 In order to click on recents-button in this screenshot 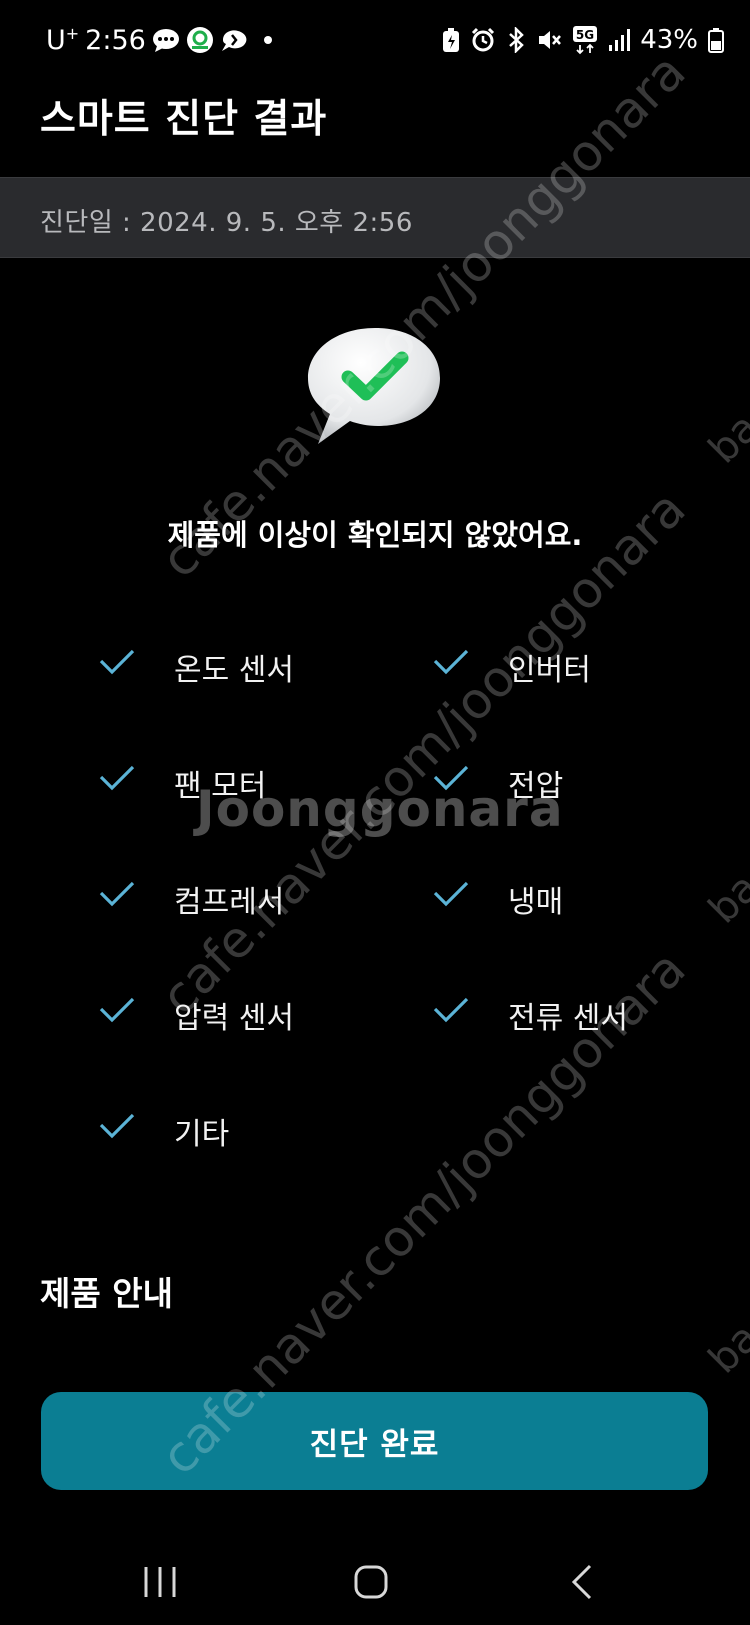, I will do `click(160, 1582)`.